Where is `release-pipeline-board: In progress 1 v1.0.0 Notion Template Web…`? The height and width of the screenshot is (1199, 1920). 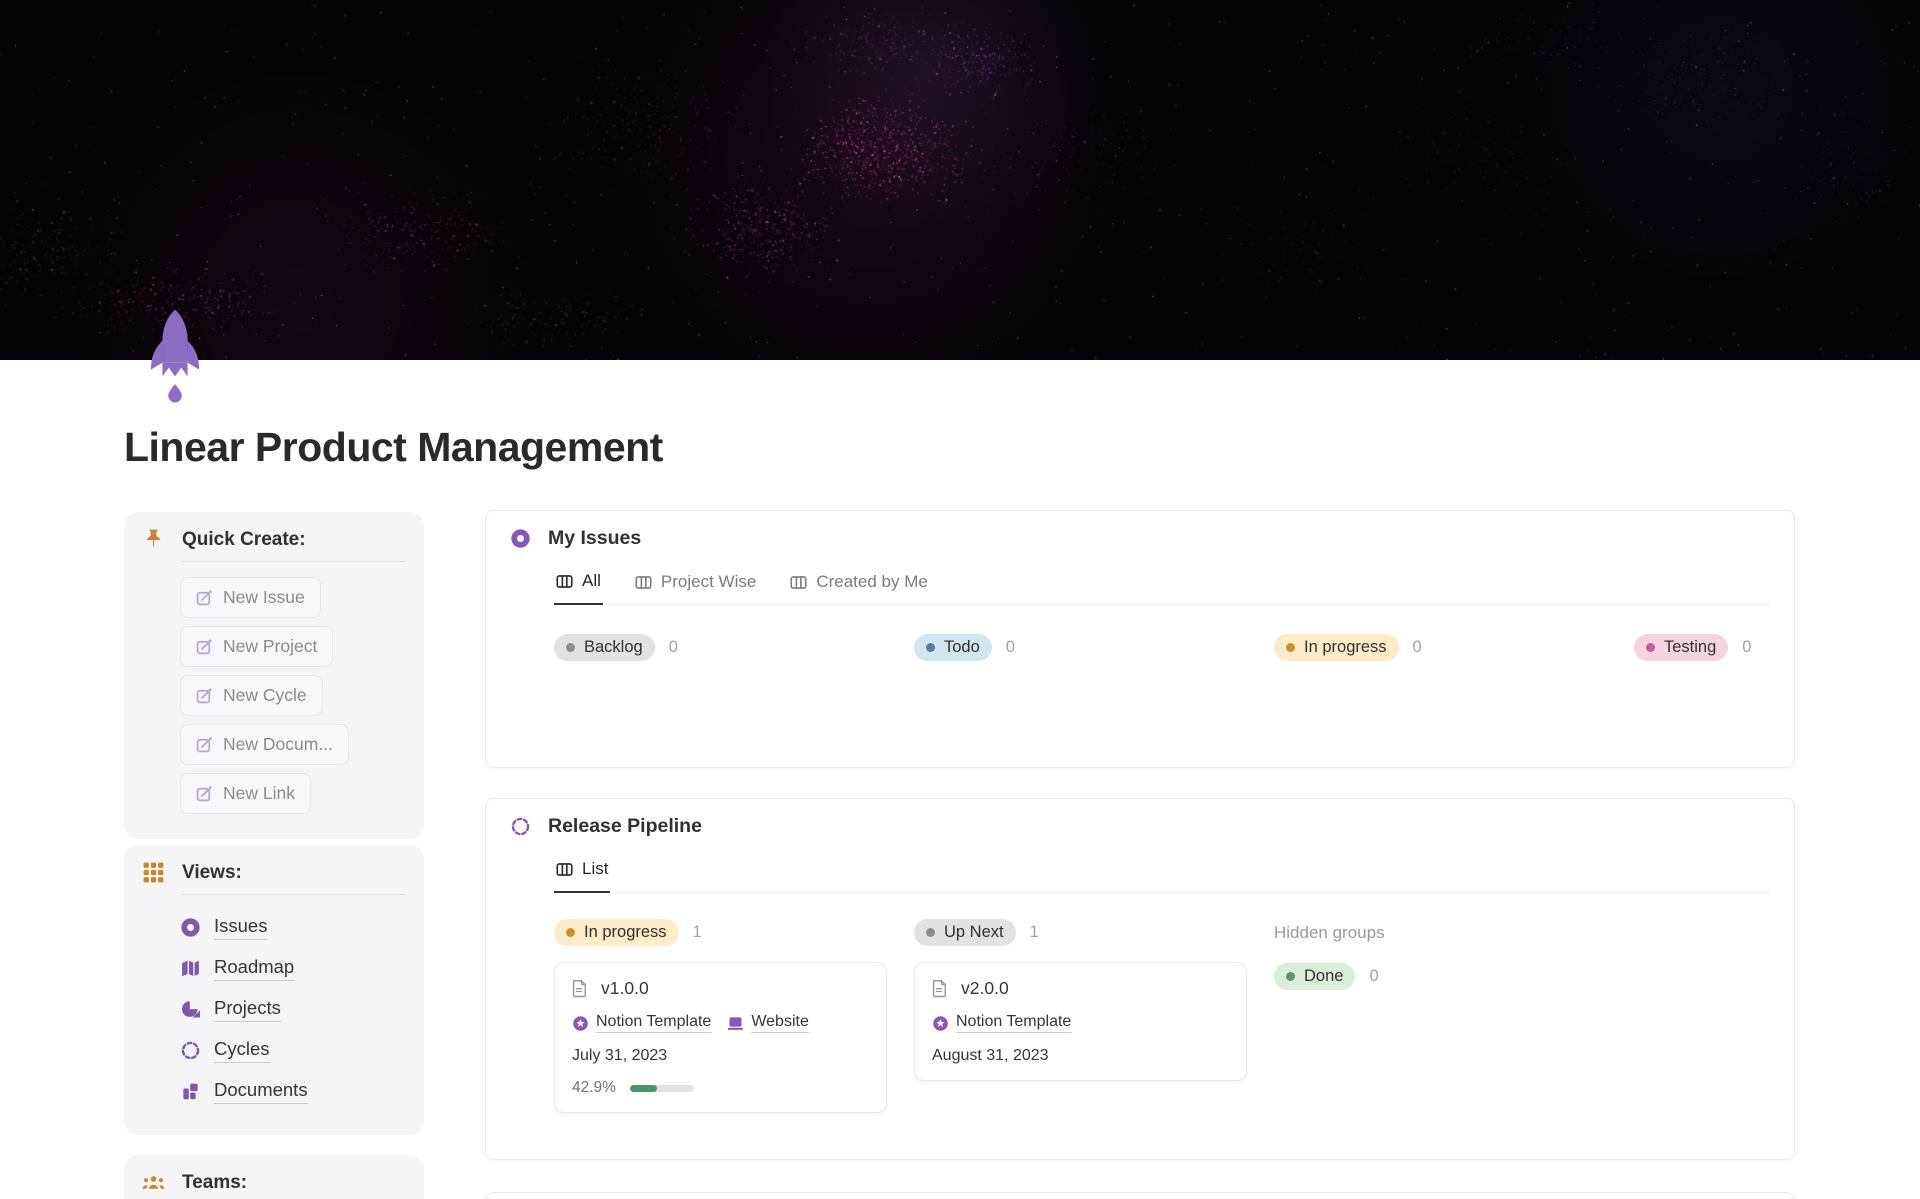 release-pipeline-board: In progress 1 v1.0.0 Notion Template Web… is located at coordinates (1162, 1016).